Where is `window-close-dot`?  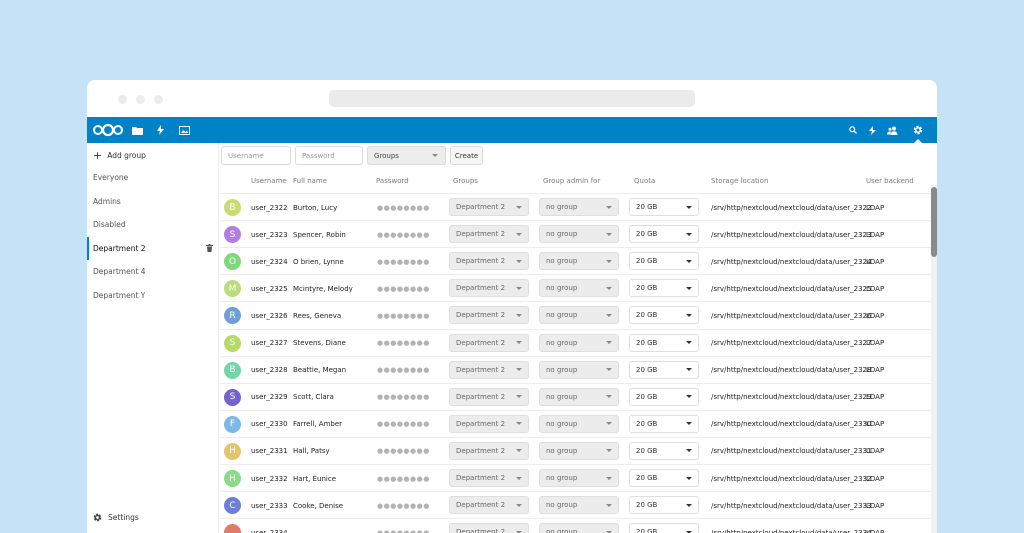
window-close-dot is located at coordinates (122, 99).